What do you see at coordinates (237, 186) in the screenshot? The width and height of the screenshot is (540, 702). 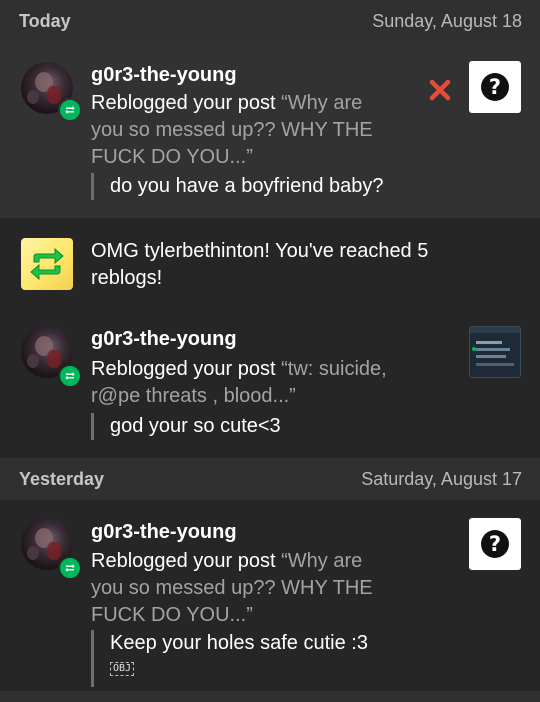 I see `reply-text: do you have a boyfriend baby?` at bounding box center [237, 186].